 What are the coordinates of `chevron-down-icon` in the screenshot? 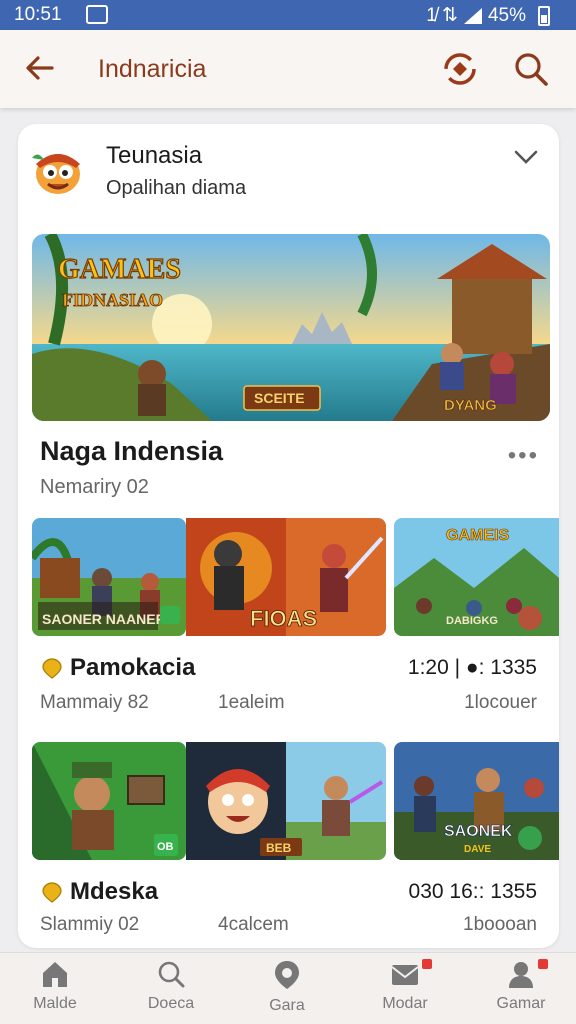 It's located at (526, 160).